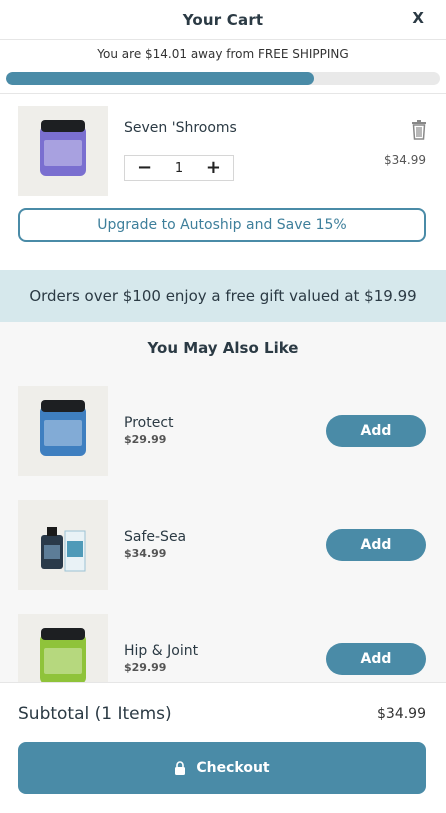 The image size is (446, 813). Describe the element at coordinates (180, 128) in the screenshot. I see `cart-item-name: Seven 'Shrooms` at that location.